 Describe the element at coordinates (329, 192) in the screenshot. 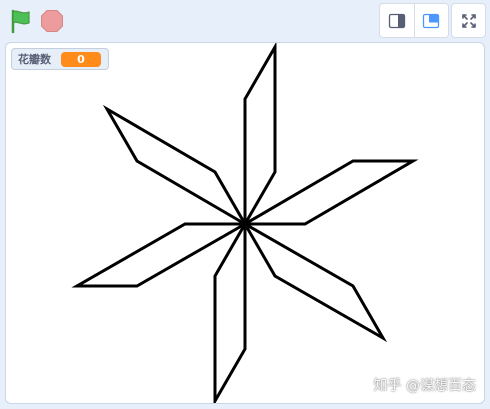

I see `petal-upper-right` at that location.